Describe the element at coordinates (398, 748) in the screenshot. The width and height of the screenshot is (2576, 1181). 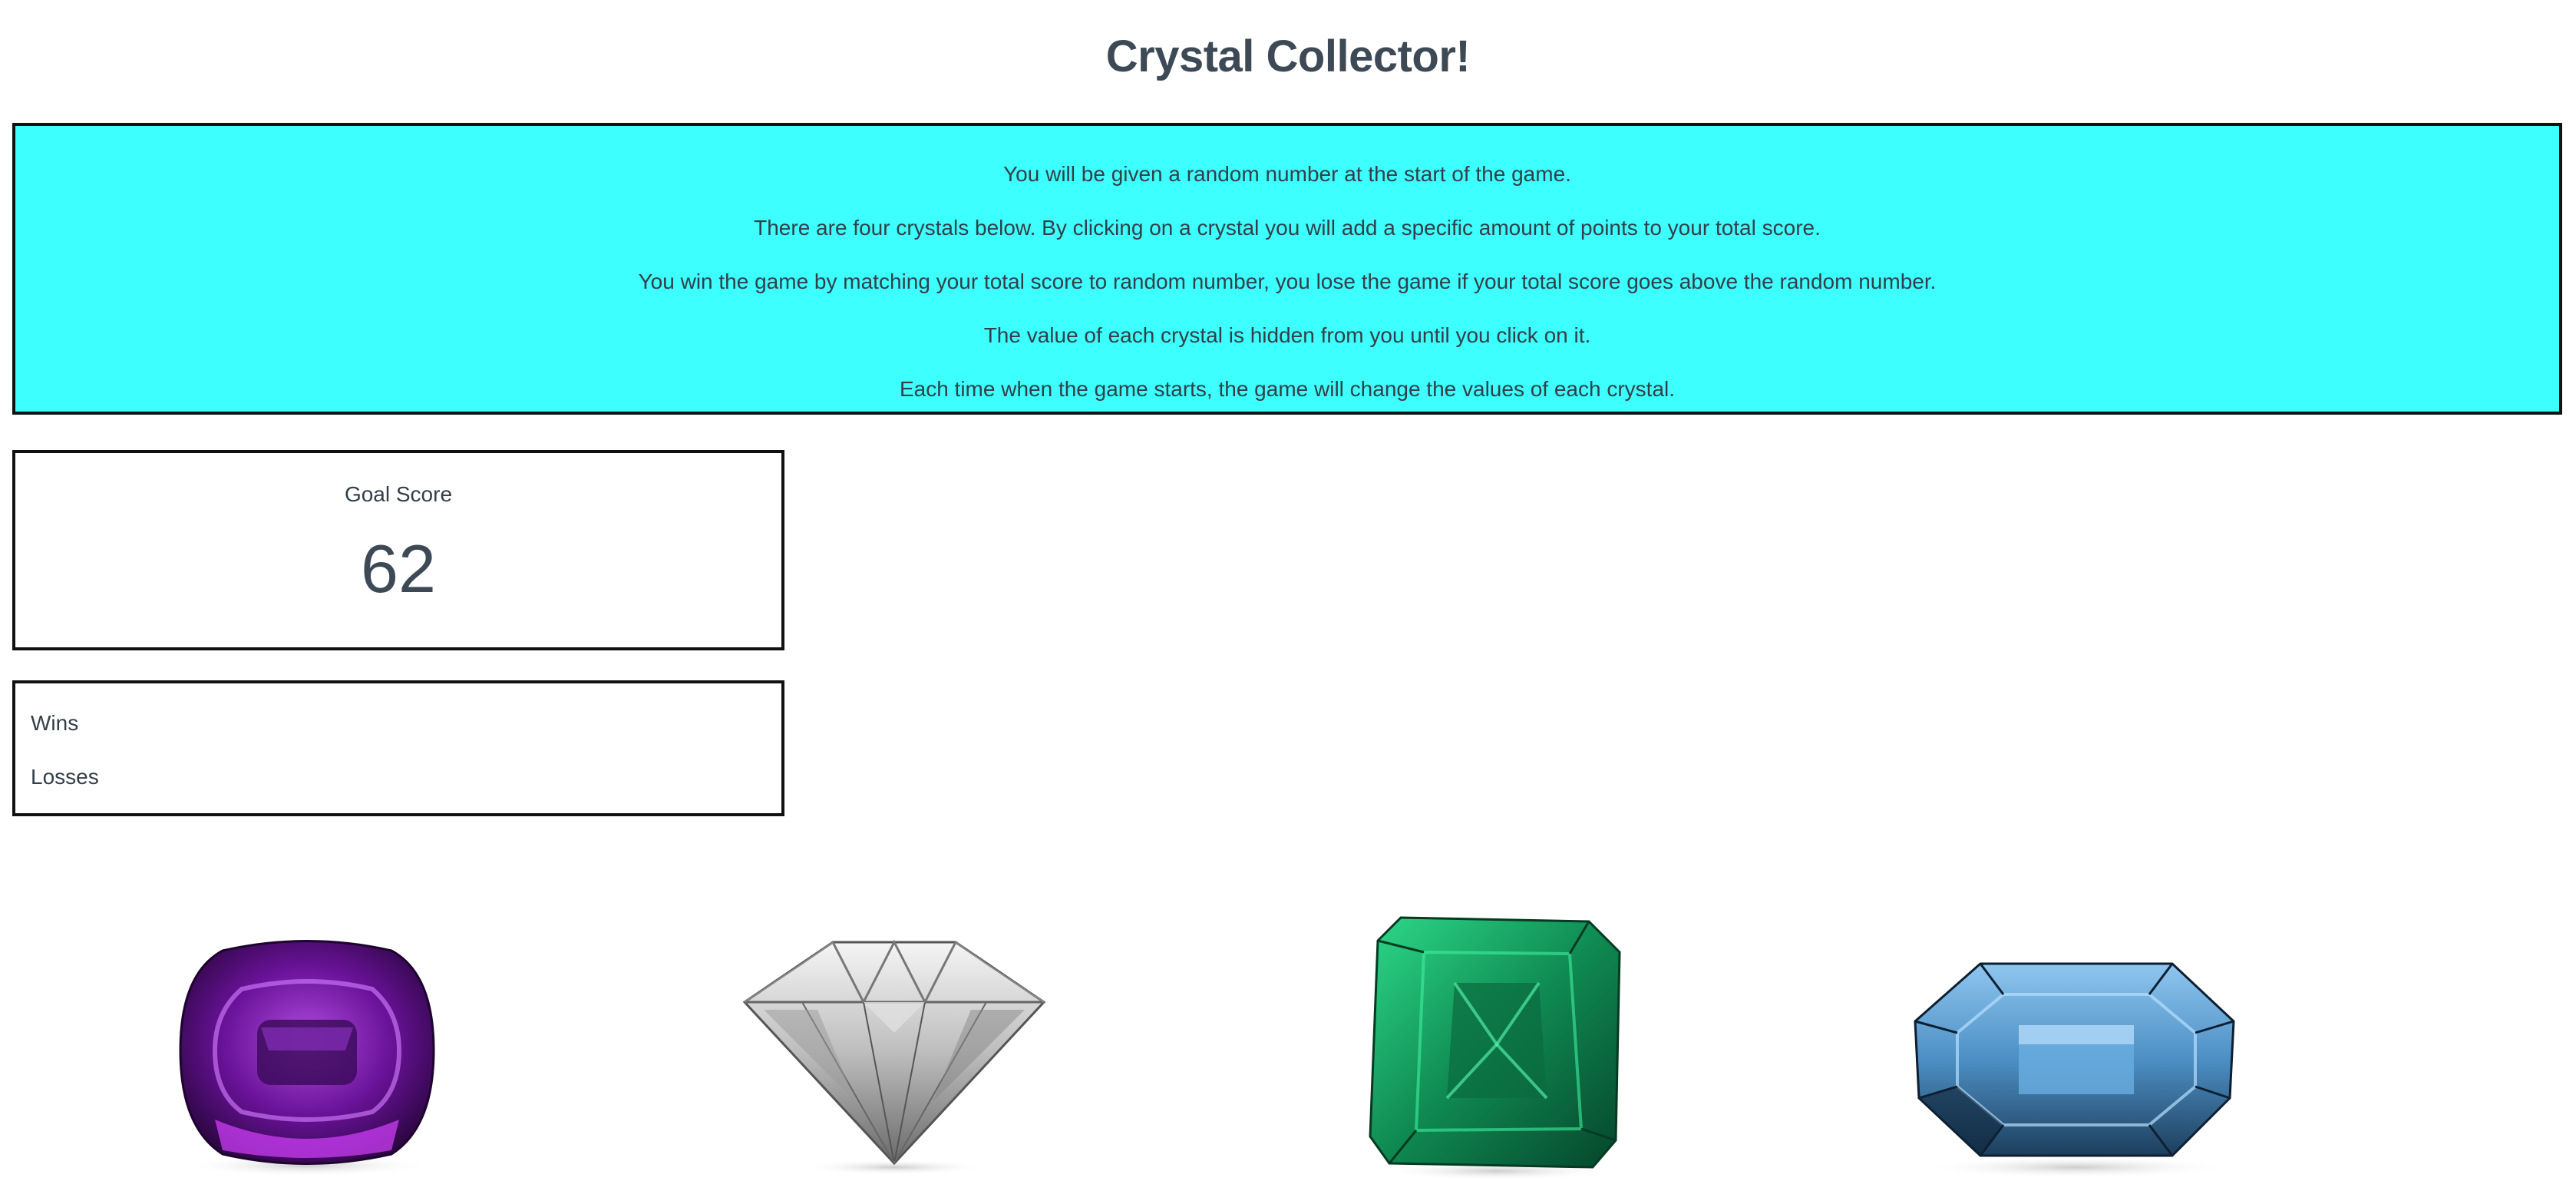
I see `stats-panel: Wins Losses` at that location.